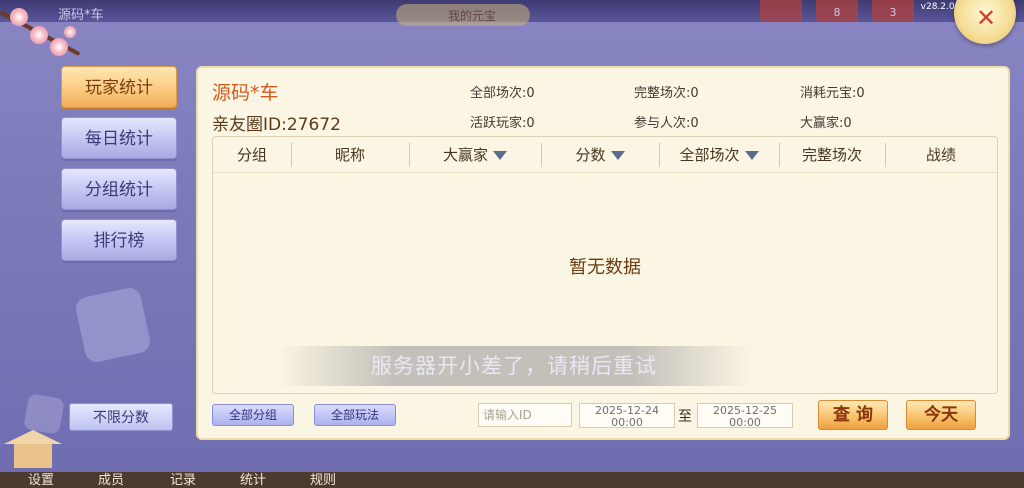  I want to click on column-nickname: 昵称, so click(349, 155).